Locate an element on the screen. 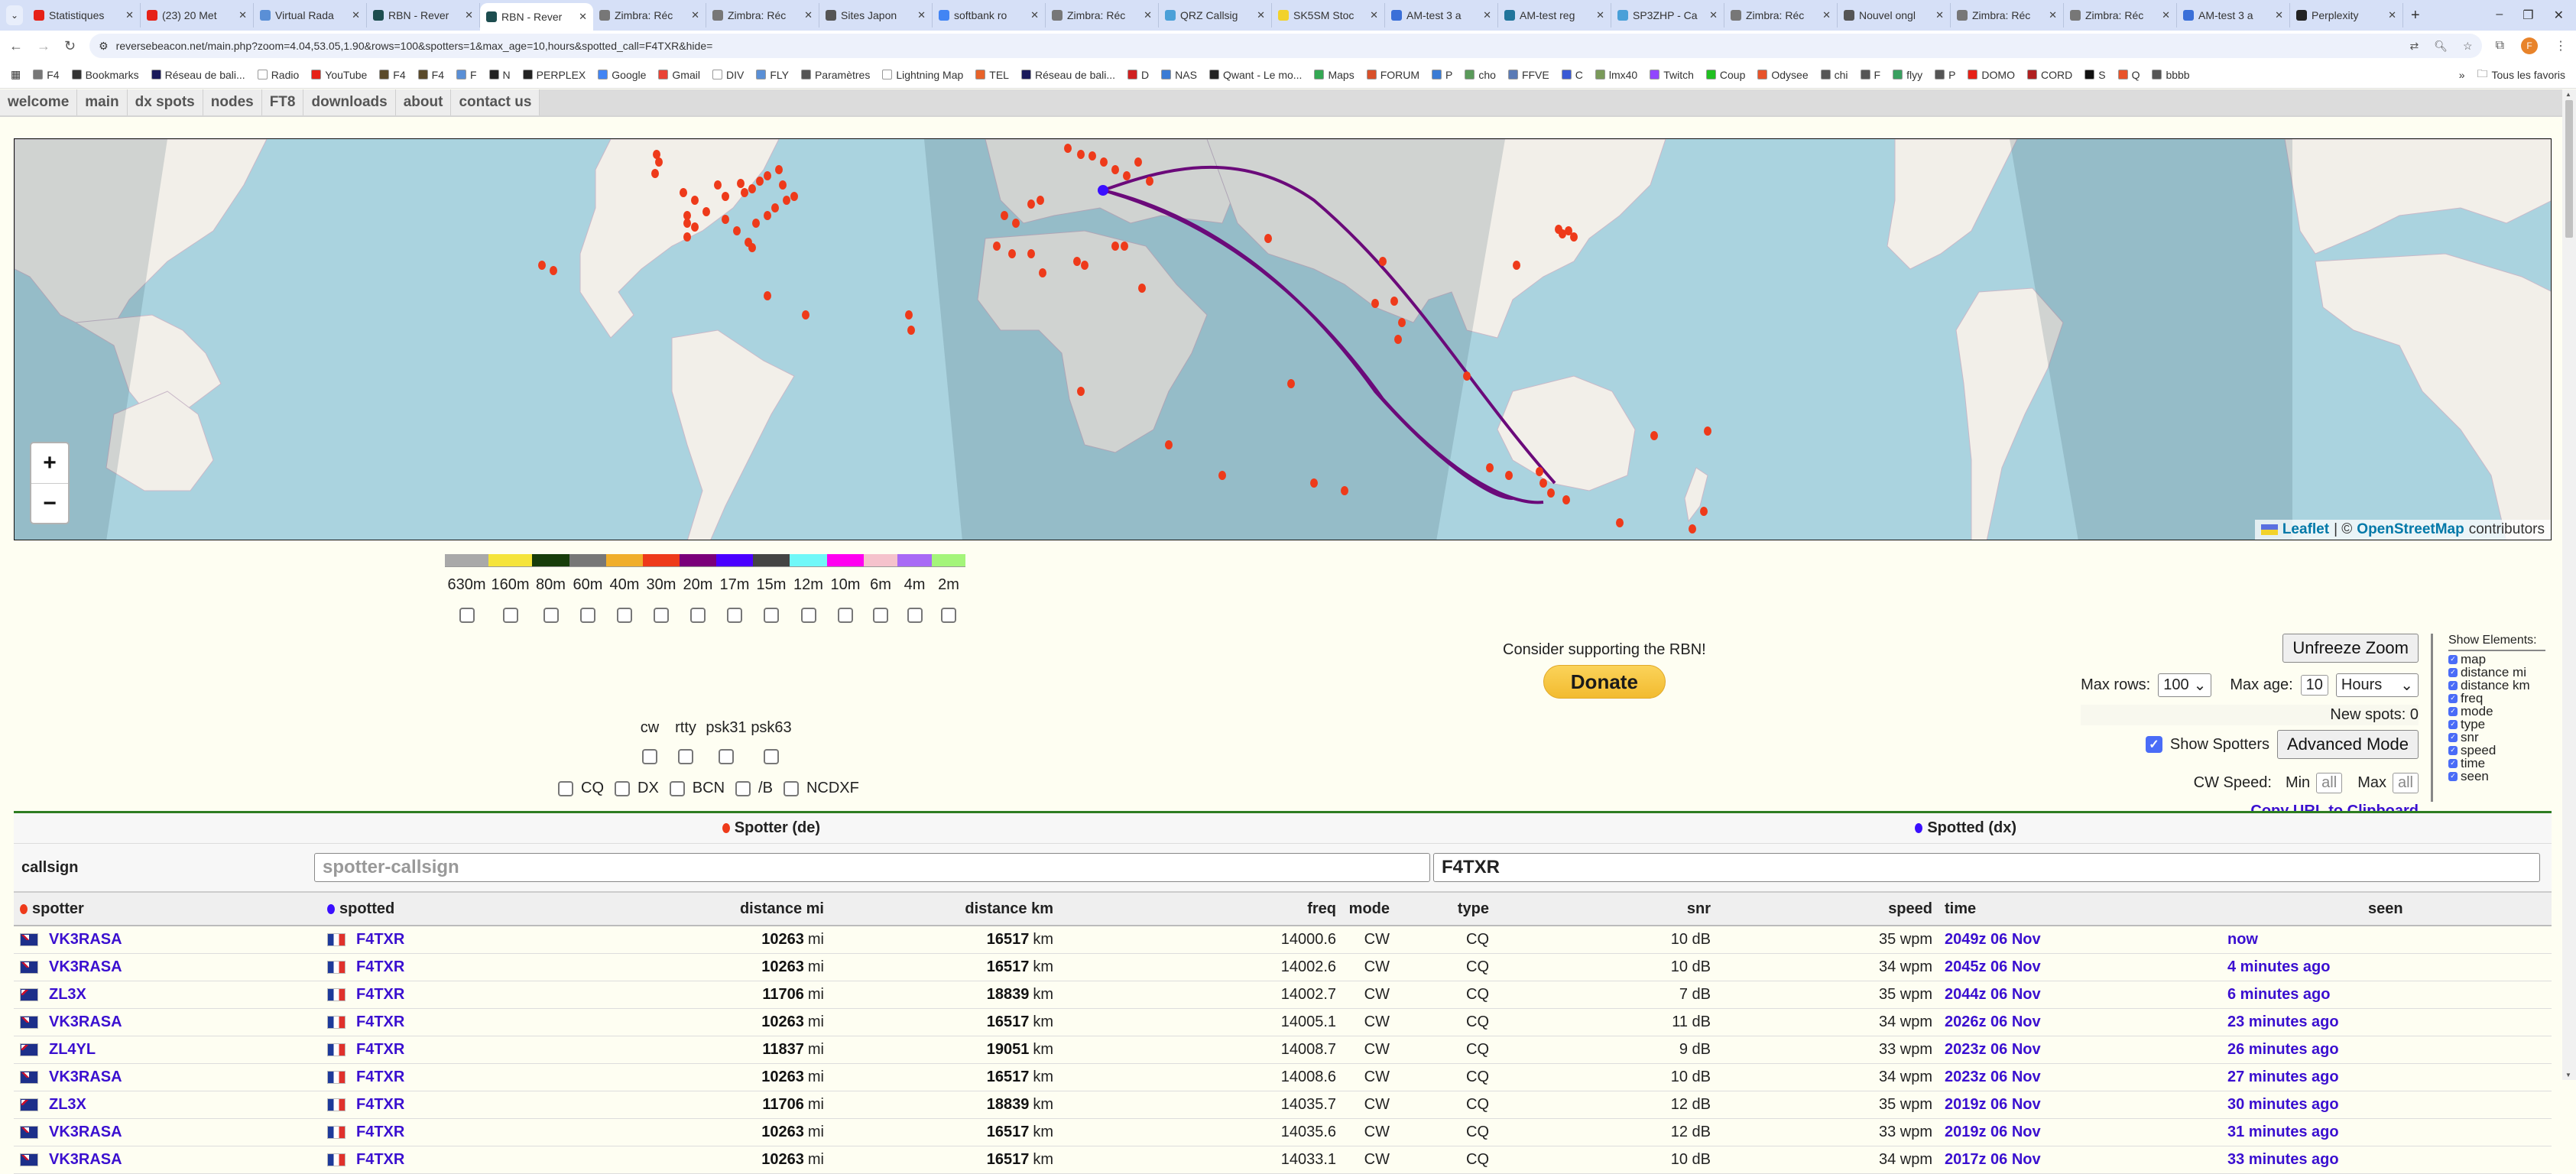  column-header-type: type is located at coordinates (1439, 909).